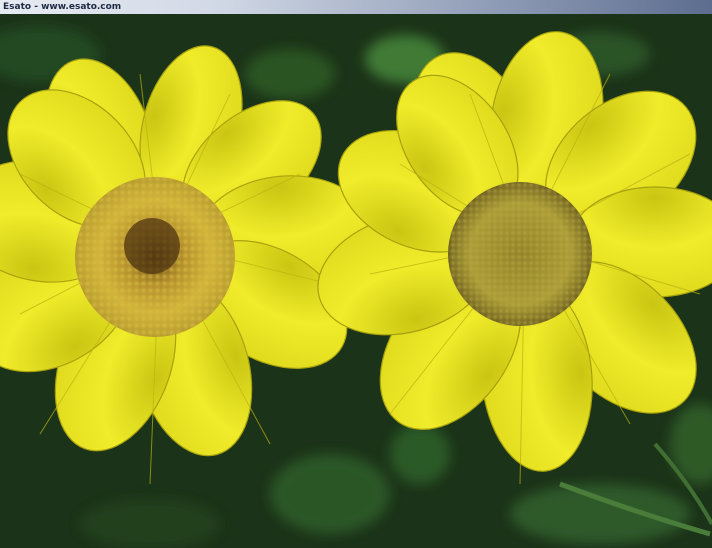 The image size is (712, 548). I want to click on watermark-text: Esato - www.esato.com, so click(62, 7).